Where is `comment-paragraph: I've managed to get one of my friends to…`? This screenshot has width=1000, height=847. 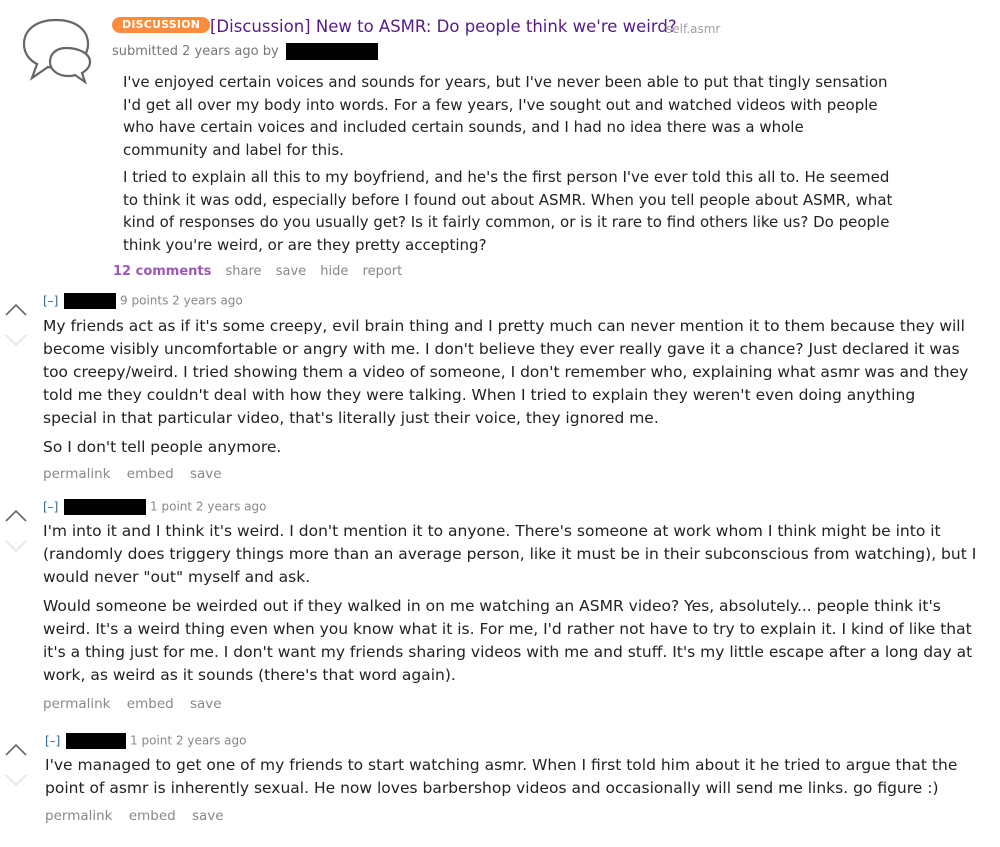
comment-paragraph: I've managed to get one of my friends to… is located at coordinates (501, 776).